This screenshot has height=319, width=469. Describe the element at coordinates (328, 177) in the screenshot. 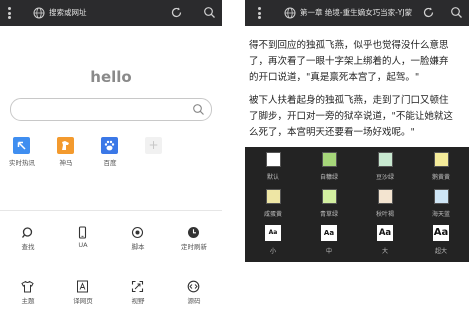

I see `theme-name: 自糠绿` at that location.